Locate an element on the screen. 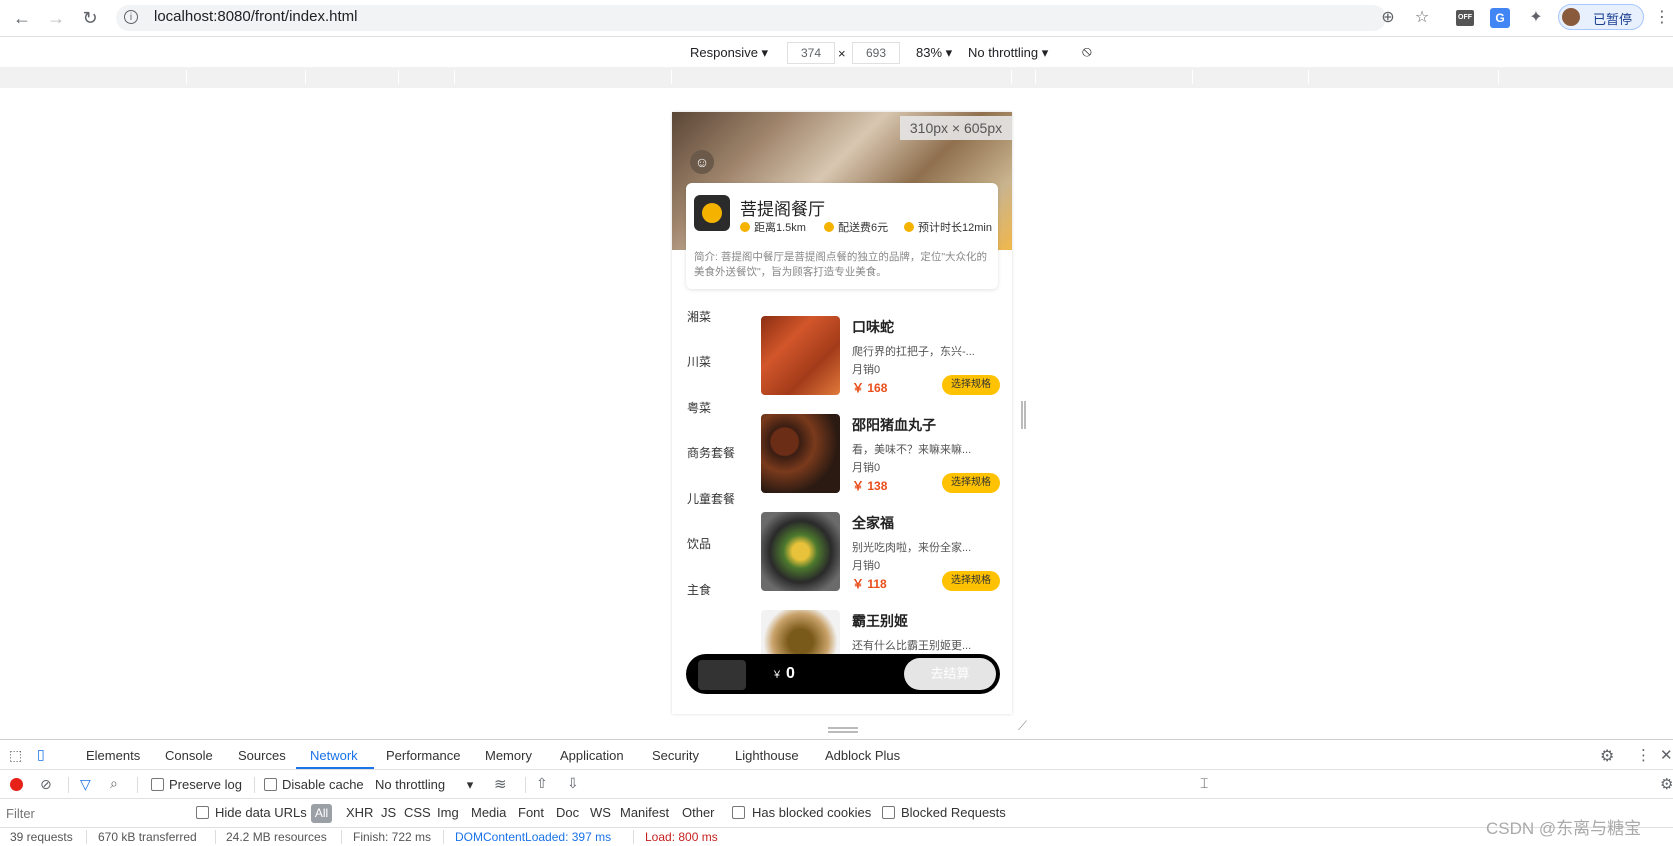  search-icon: ⌕ is located at coordinates (114, 783).